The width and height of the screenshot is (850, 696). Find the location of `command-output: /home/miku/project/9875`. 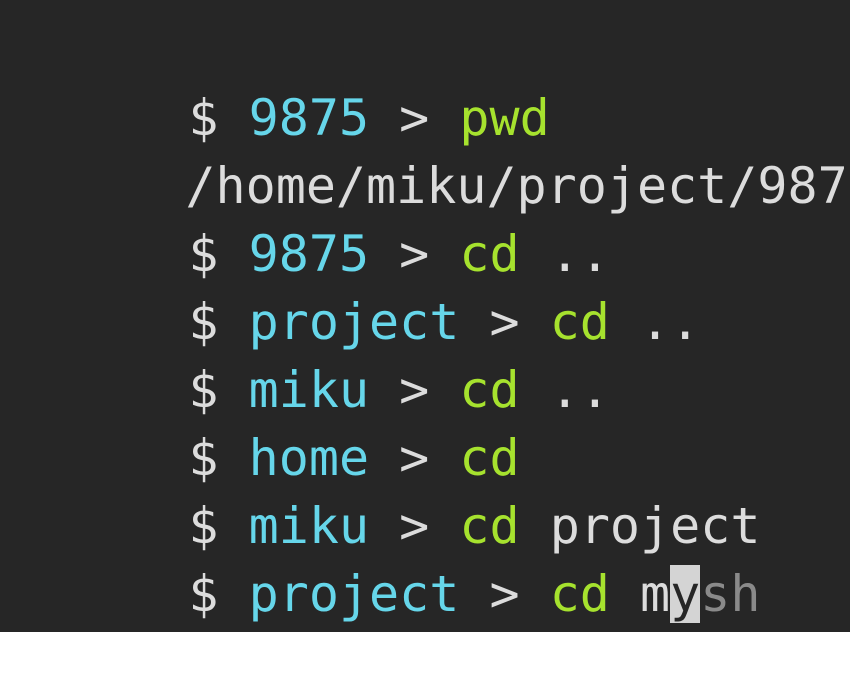

command-output: /home/miku/project/9875 is located at coordinates (517, 186).